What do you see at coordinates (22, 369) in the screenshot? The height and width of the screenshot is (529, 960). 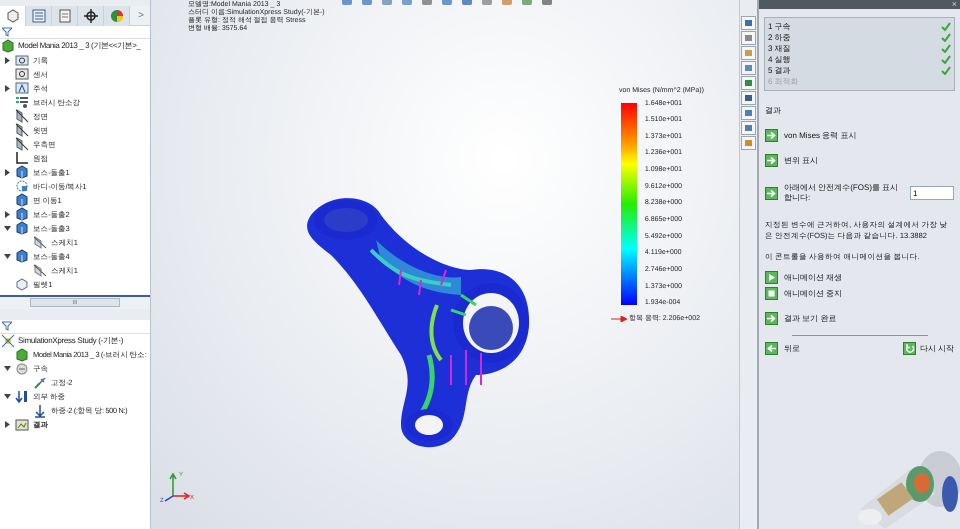 I see `fixture-icon` at bounding box center [22, 369].